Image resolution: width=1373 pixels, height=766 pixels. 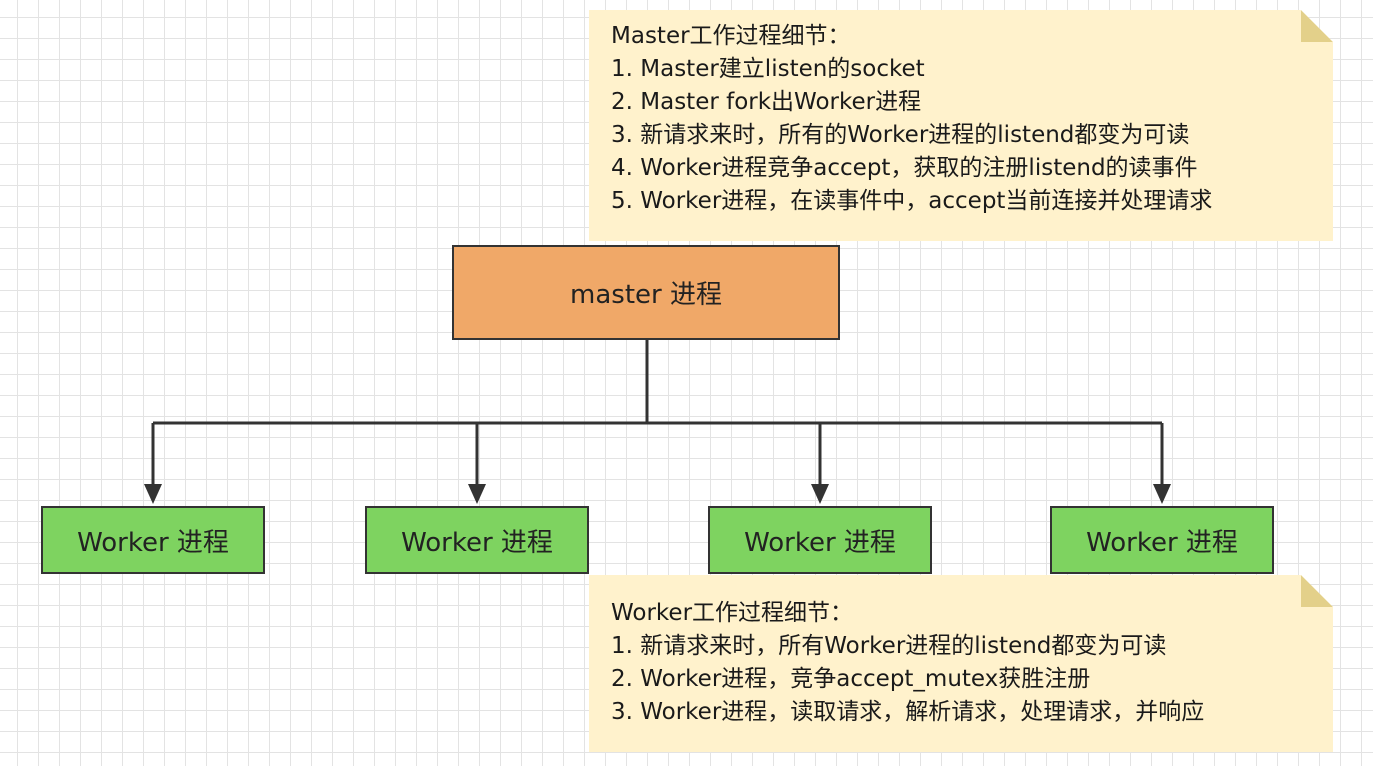 What do you see at coordinates (912, 201) in the screenshot?
I see `master-note-step-5: 5. Worker进程，在读事件中，accept当前连接并处理请求` at bounding box center [912, 201].